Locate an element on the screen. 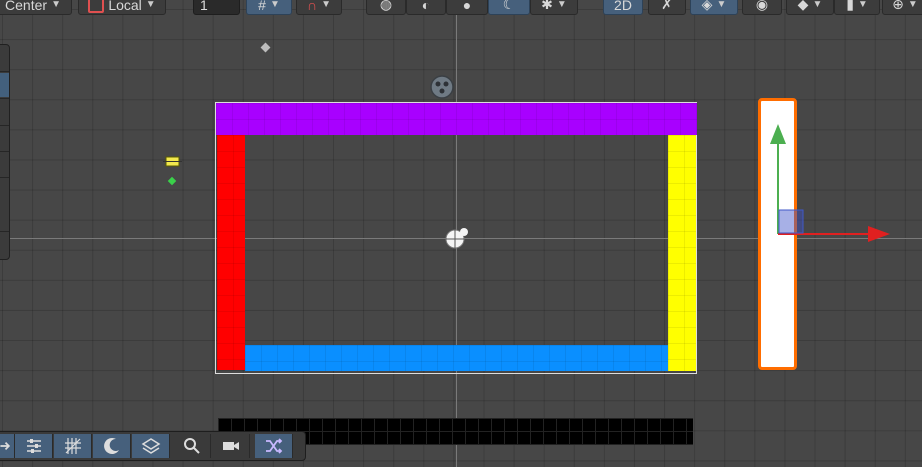  wireframe-sphere-icon: ◍ is located at coordinates (386, 6).